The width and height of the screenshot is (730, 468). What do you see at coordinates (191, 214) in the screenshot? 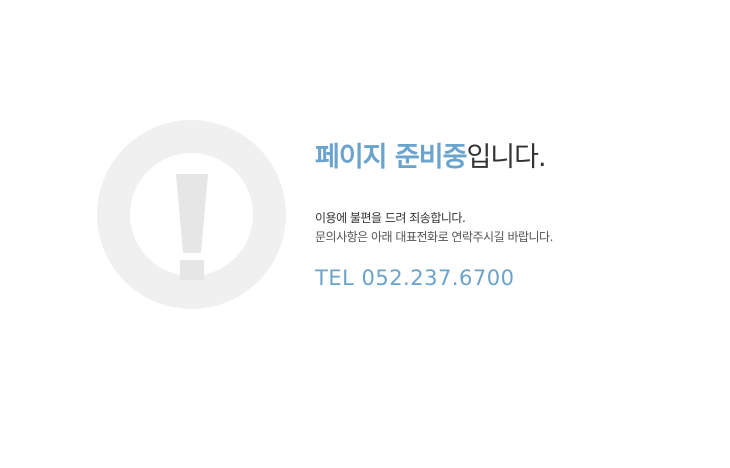
I see `exclamation-circle-icon` at bounding box center [191, 214].